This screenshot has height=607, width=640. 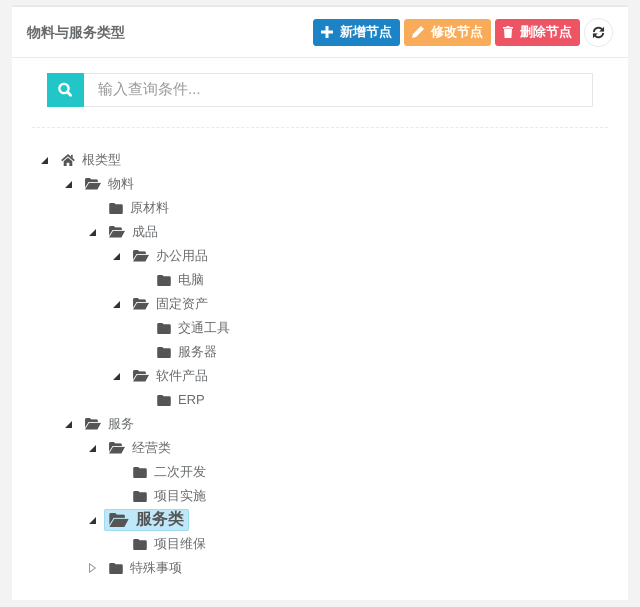 I want to click on delete-button: 删除节点, so click(x=537, y=32).